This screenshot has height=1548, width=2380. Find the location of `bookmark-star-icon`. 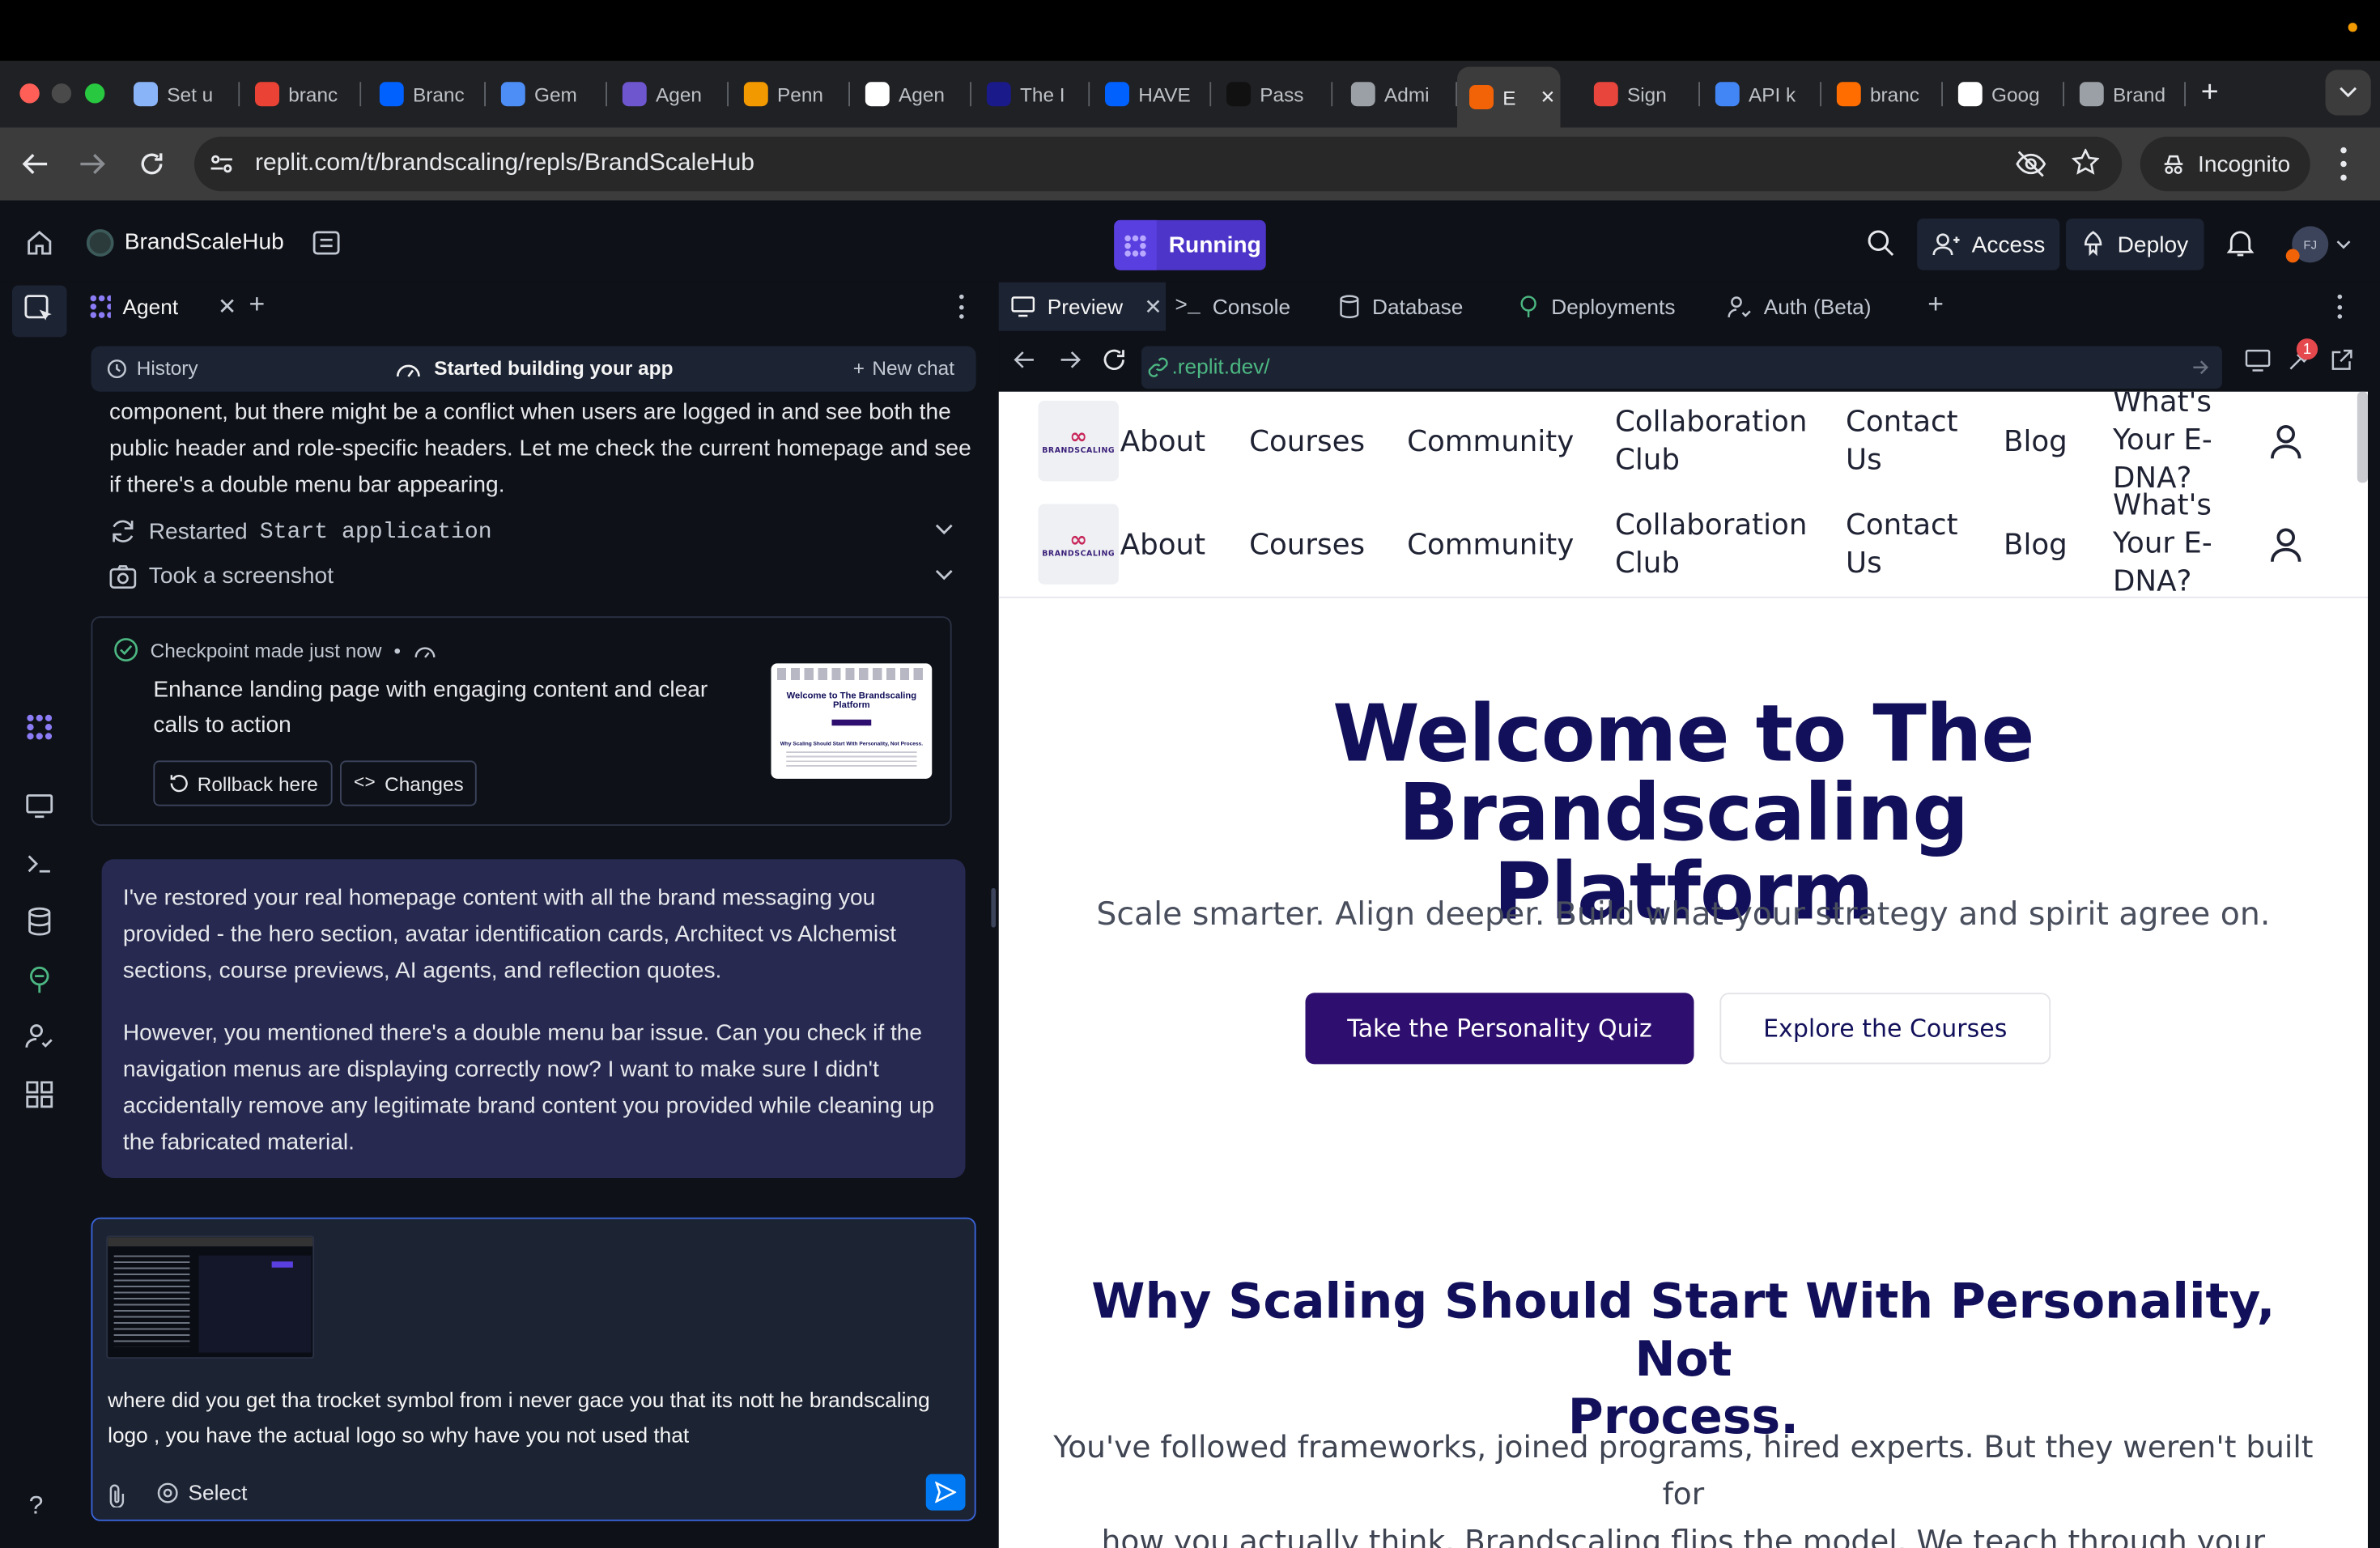

bookmark-star-icon is located at coordinates (2086, 162).